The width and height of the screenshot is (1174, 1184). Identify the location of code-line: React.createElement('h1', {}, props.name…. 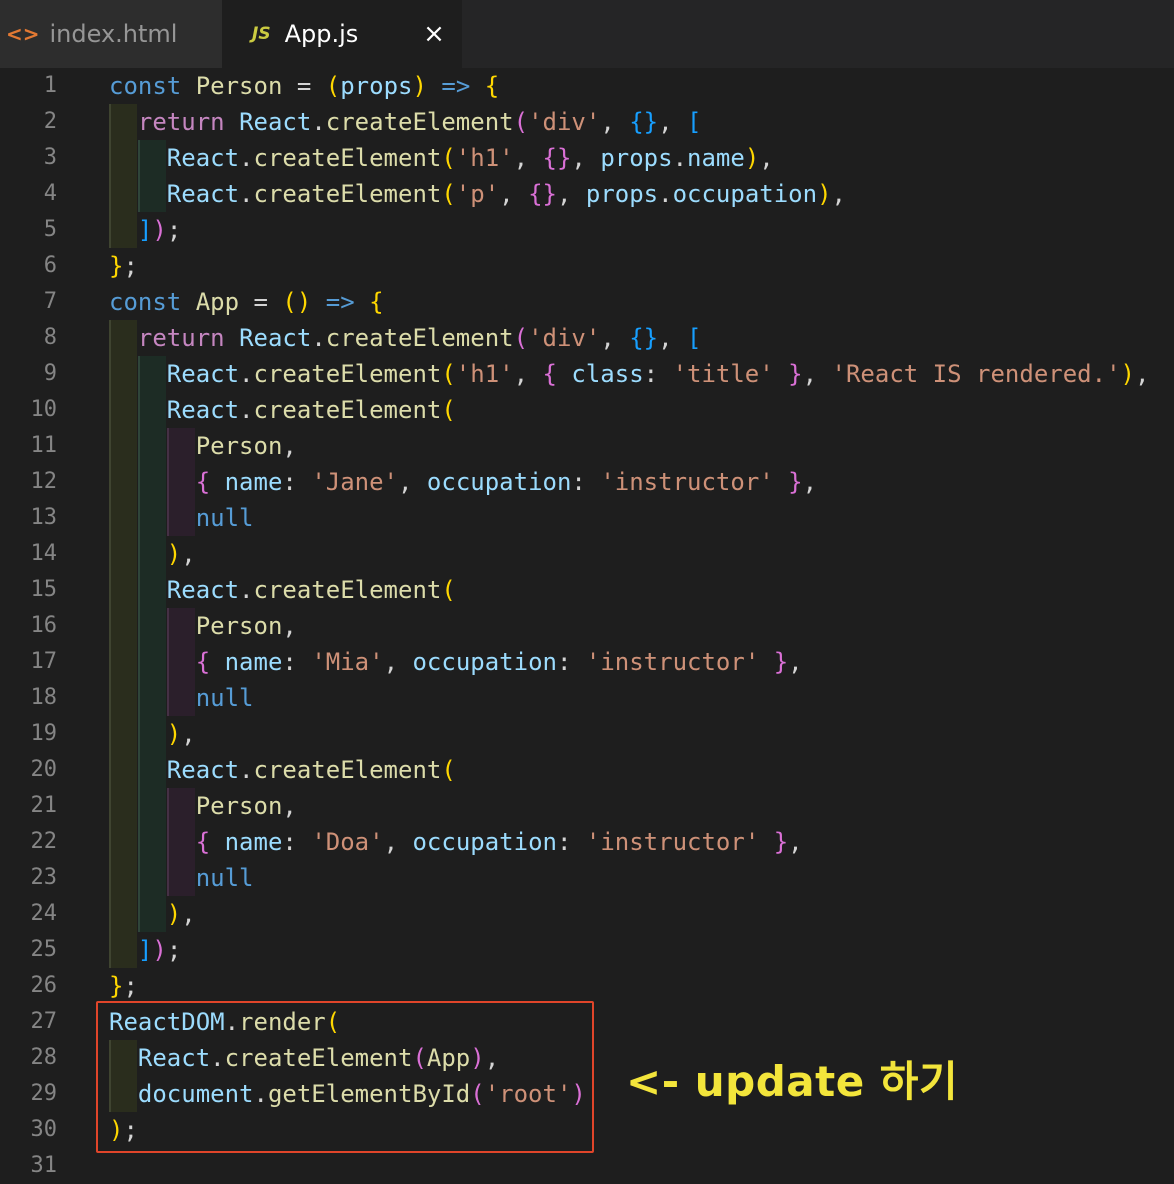
(441, 158).